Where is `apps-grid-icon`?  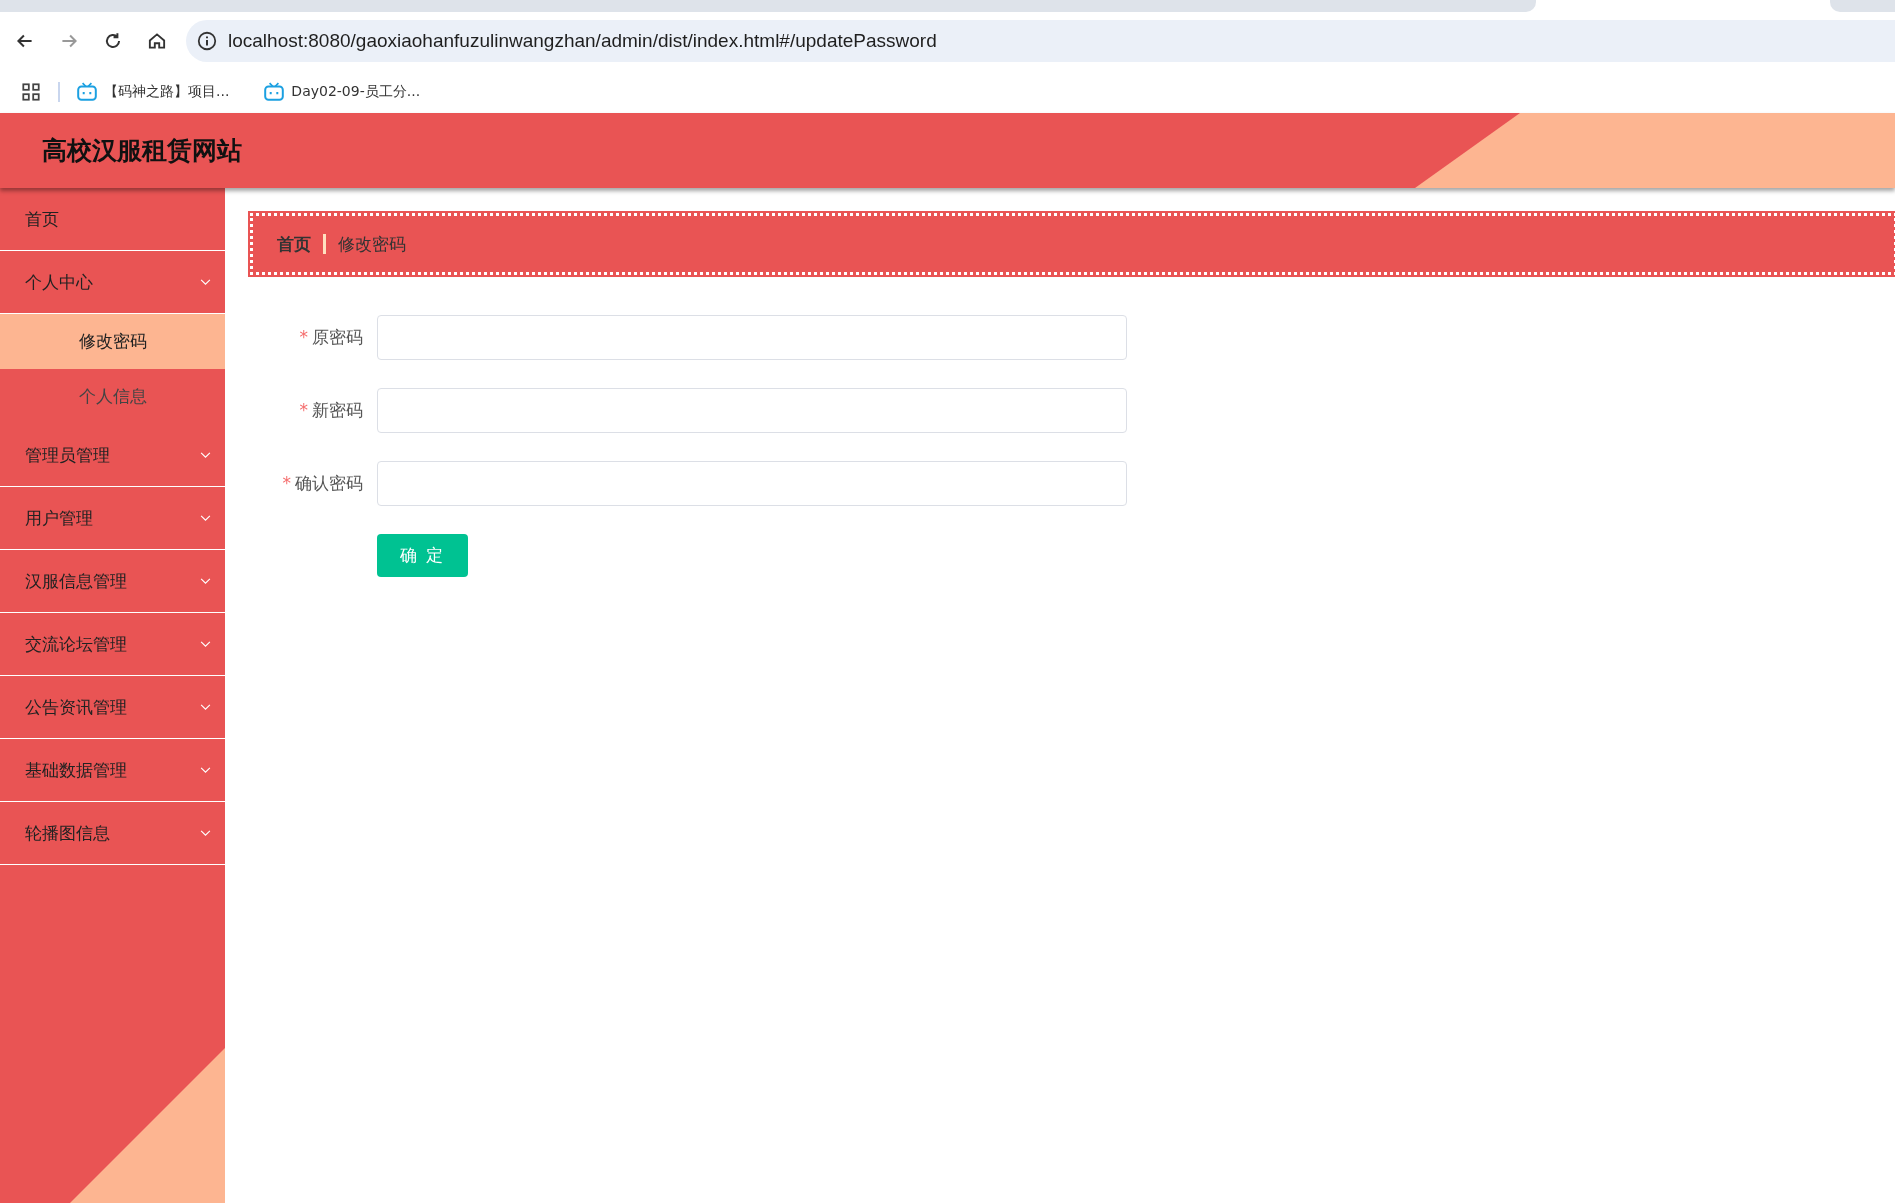
apps-grid-icon is located at coordinates (31, 91).